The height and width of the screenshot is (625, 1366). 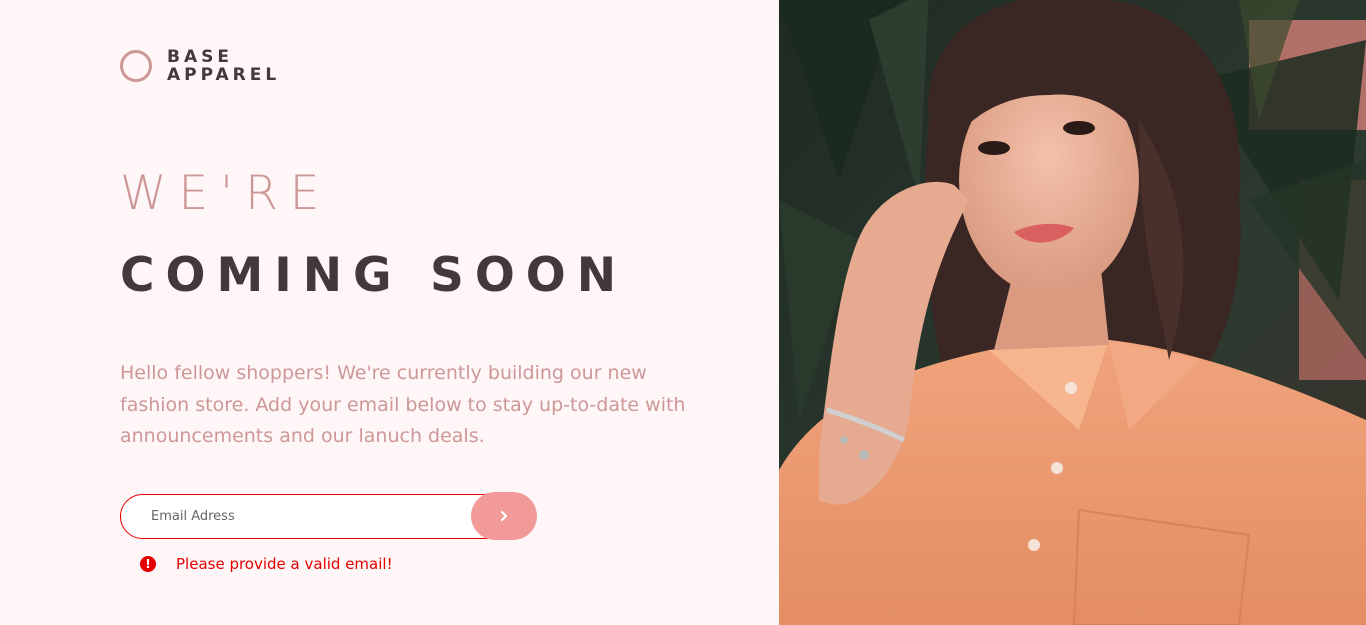 I want to click on logo-circle-icon, so click(x=136, y=66).